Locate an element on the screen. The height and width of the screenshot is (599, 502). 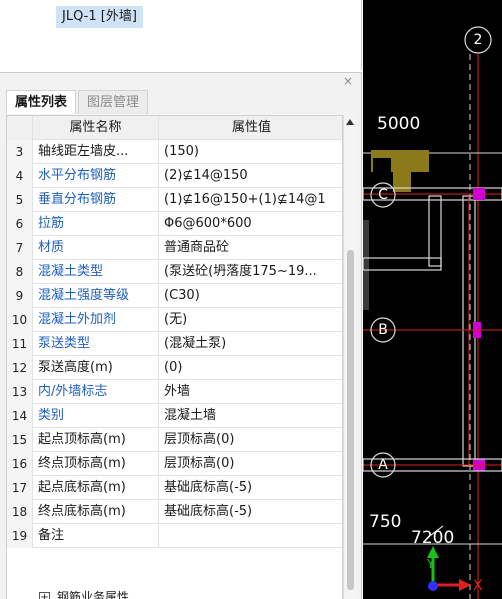
table-row: 12 泵送高度(m) (0) is located at coordinates (174, 368).